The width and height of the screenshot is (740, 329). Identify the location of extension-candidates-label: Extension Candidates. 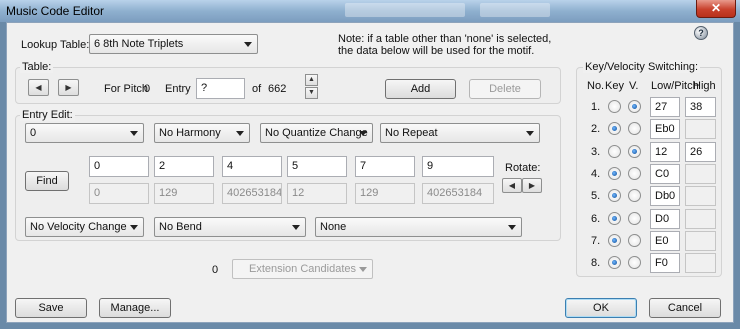
(302, 269).